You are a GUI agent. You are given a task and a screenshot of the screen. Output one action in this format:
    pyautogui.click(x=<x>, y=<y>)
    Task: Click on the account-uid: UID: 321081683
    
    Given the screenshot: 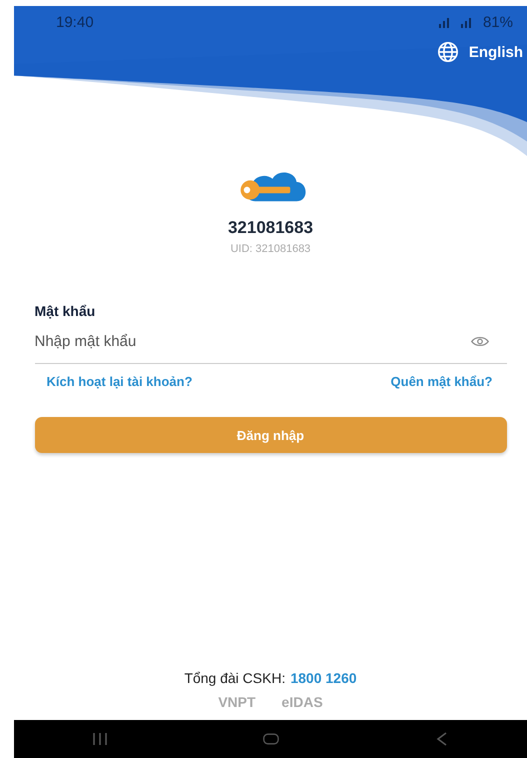 What is the action you would take?
    pyautogui.click(x=270, y=249)
    